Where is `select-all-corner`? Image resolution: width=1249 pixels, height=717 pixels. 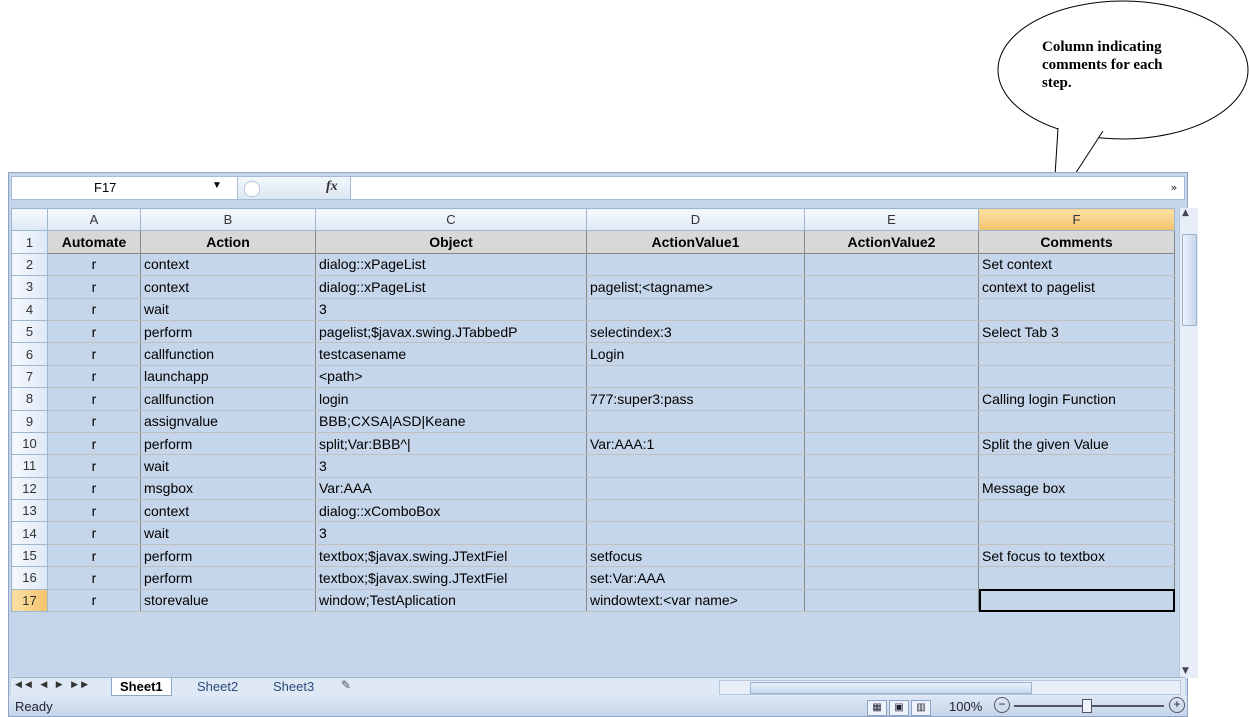 select-all-corner is located at coordinates (29, 219).